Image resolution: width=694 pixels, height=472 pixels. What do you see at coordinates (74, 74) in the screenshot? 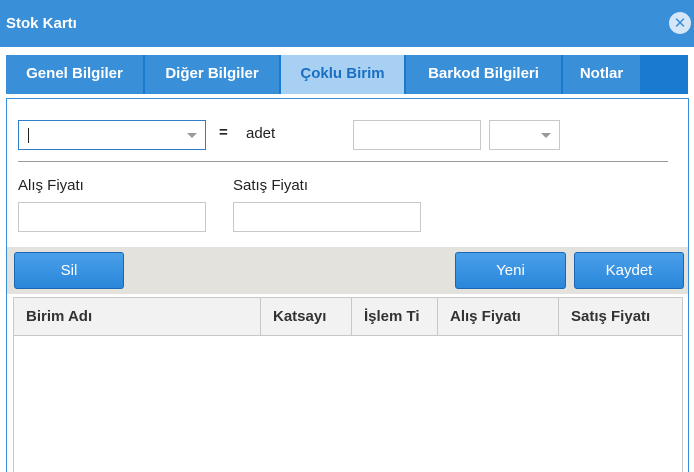
I see `tab-genel-bilgiler: Genel Bilgiler` at bounding box center [74, 74].